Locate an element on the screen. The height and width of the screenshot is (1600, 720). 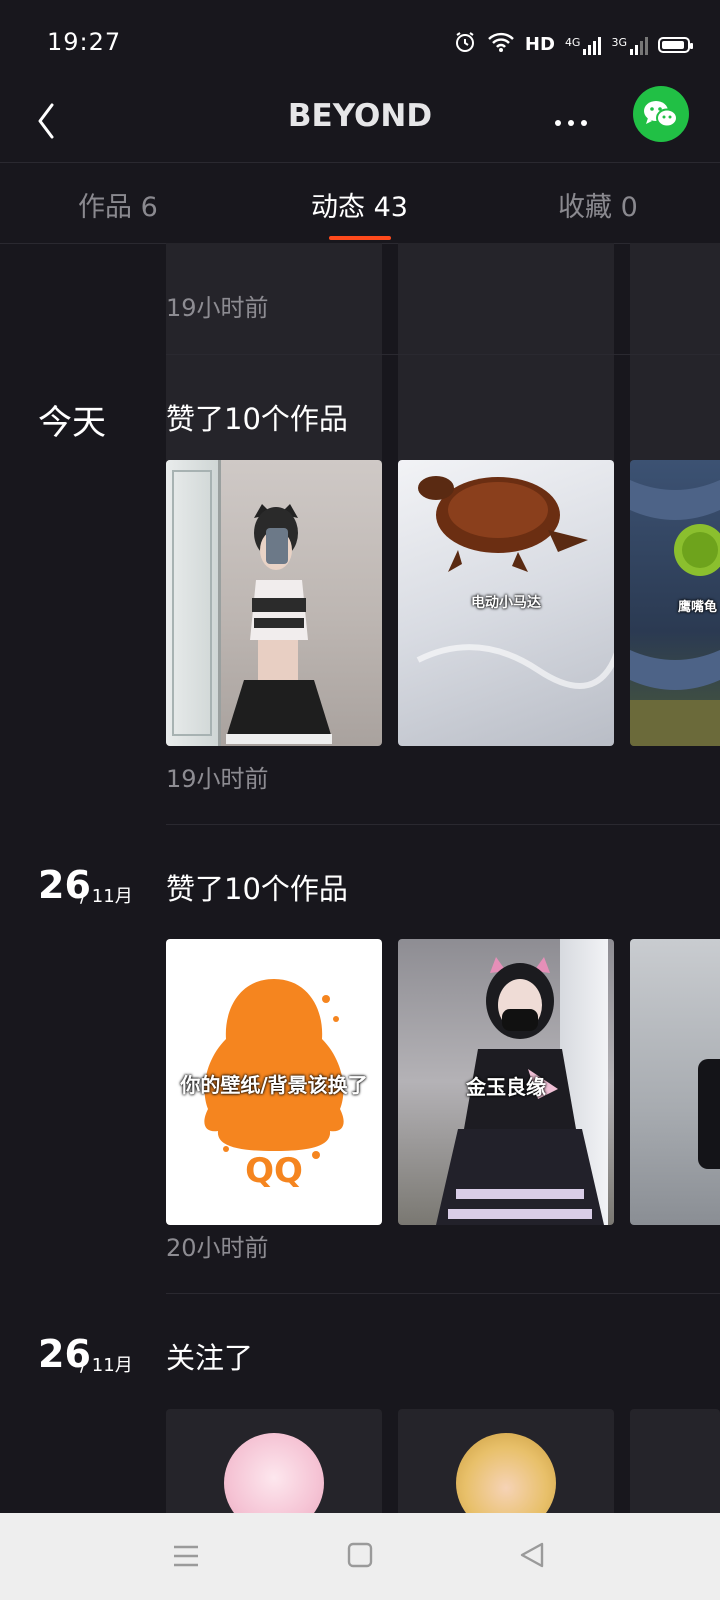
status-time: 19:27 is located at coordinates (84, 42).